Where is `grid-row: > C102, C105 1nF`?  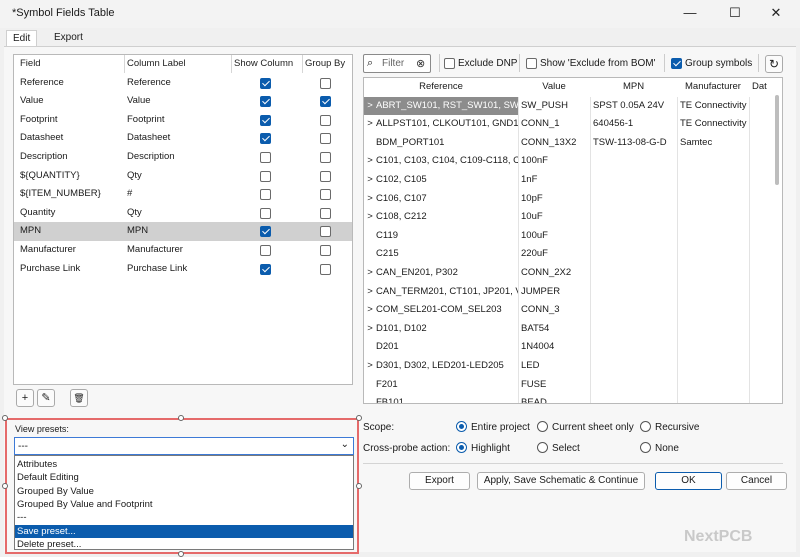
grid-row: > C102, C105 1nF is located at coordinates (569, 180).